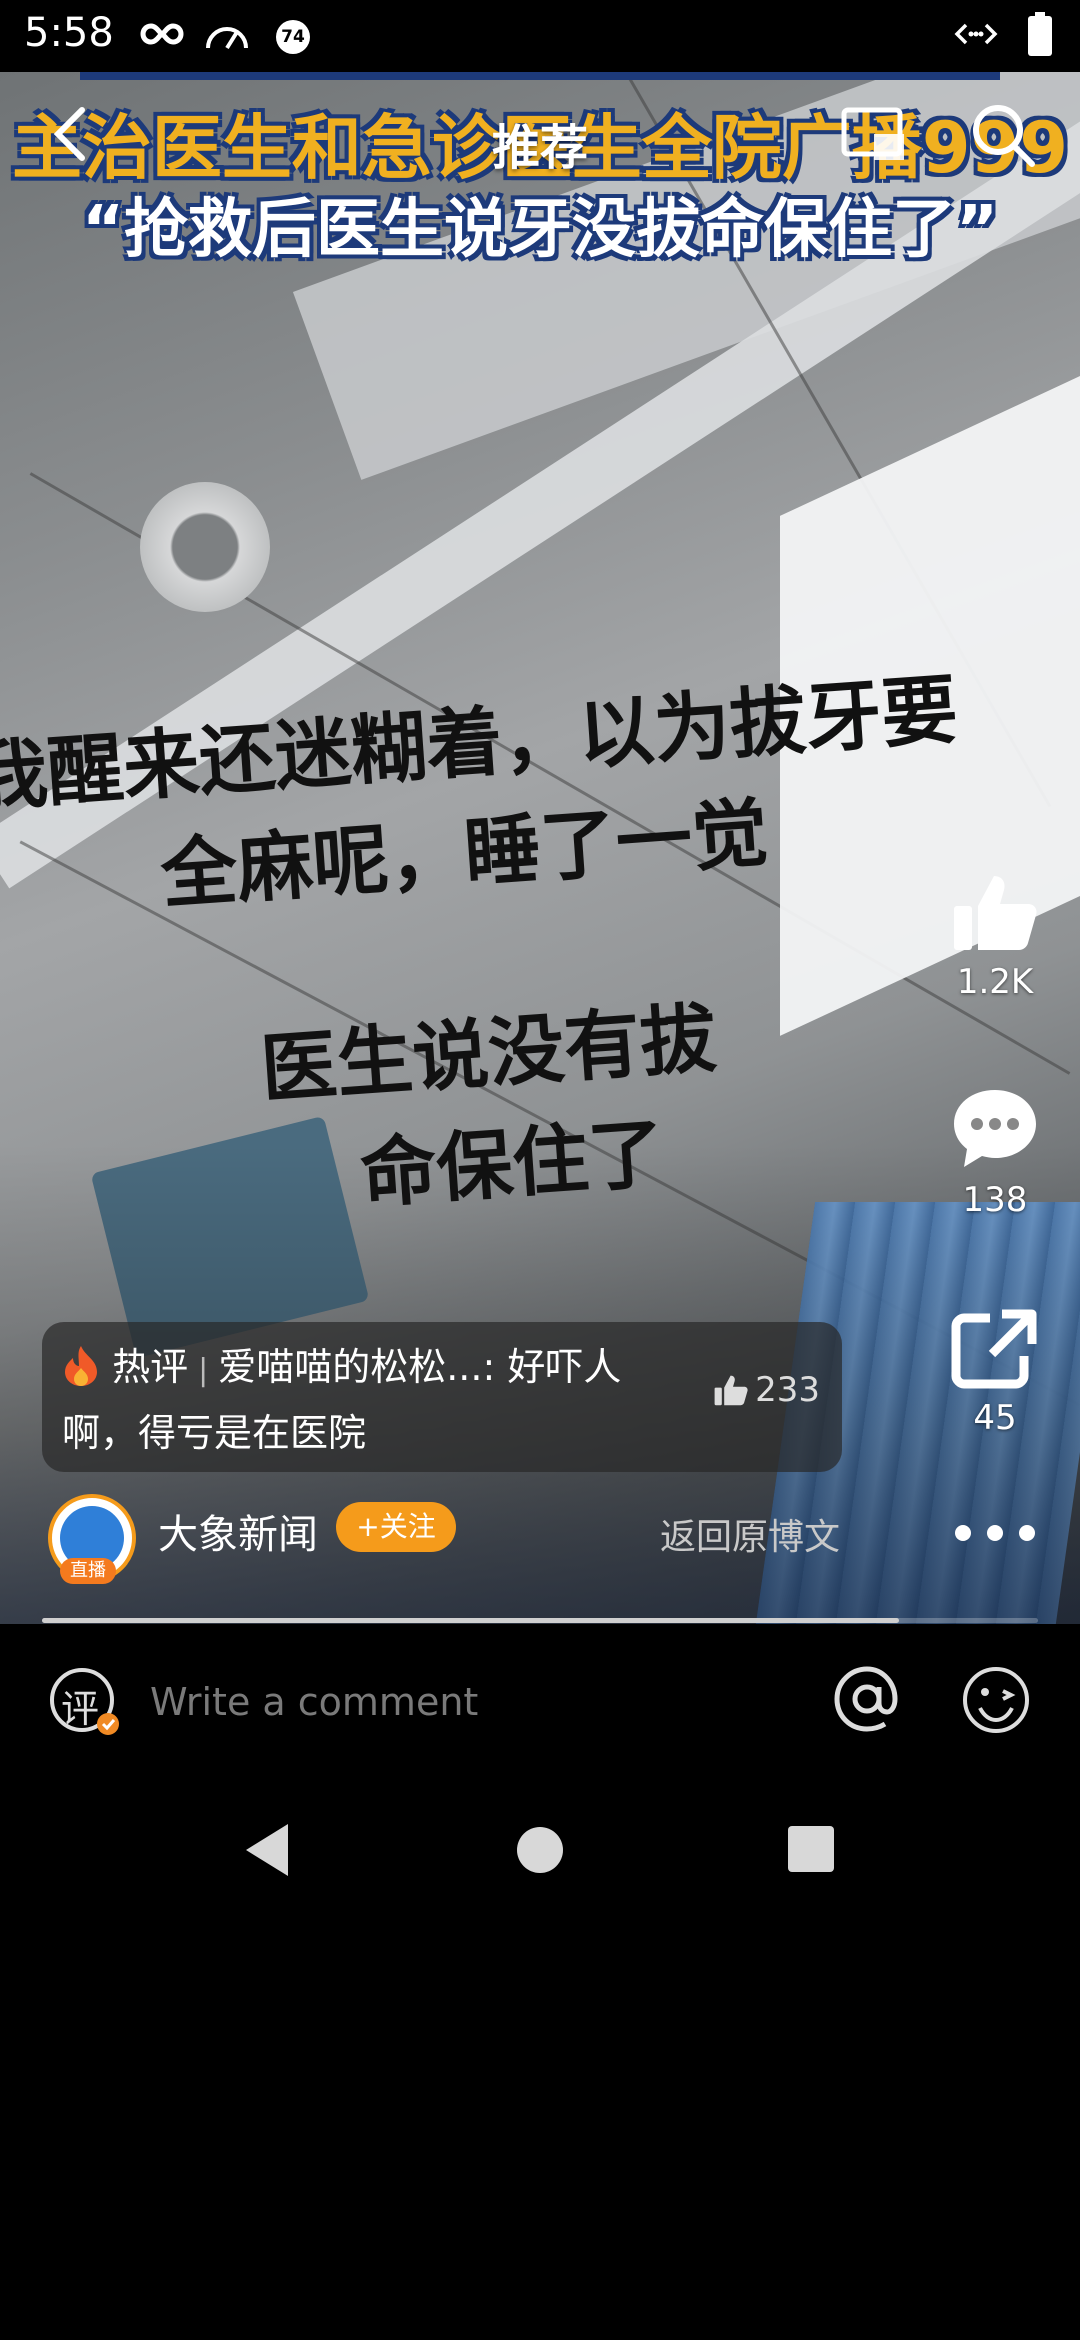 The width and height of the screenshot is (1080, 2340). Describe the element at coordinates (227, 38) in the screenshot. I see `speedometer-icon` at that location.